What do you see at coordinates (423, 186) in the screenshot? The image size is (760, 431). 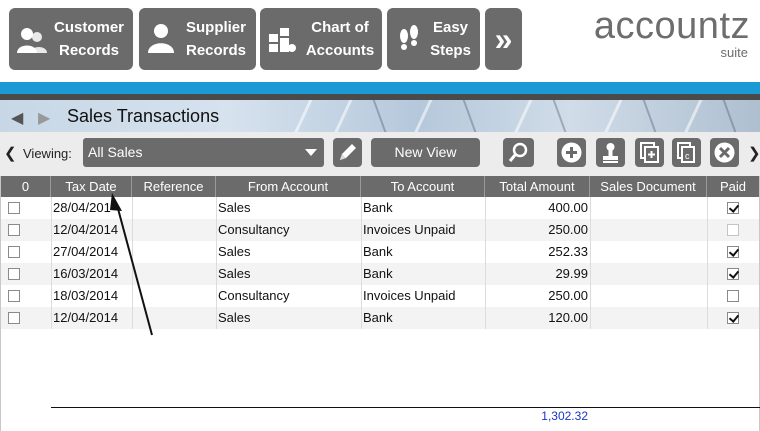 I see `column-header-to-account: To Account` at bounding box center [423, 186].